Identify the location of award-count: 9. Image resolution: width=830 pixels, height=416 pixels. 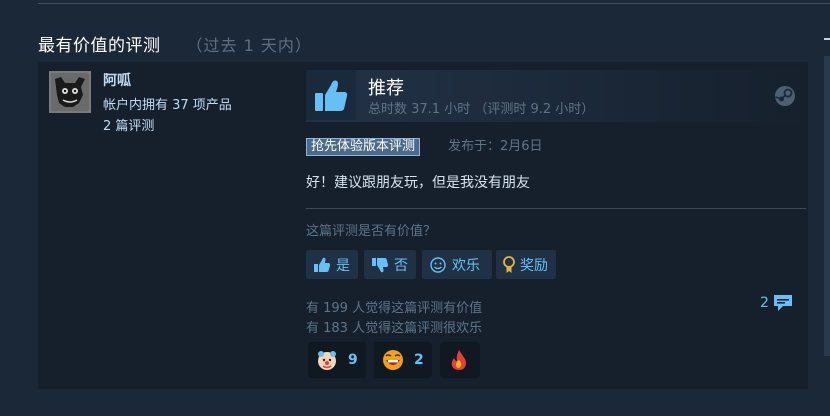
(353, 360).